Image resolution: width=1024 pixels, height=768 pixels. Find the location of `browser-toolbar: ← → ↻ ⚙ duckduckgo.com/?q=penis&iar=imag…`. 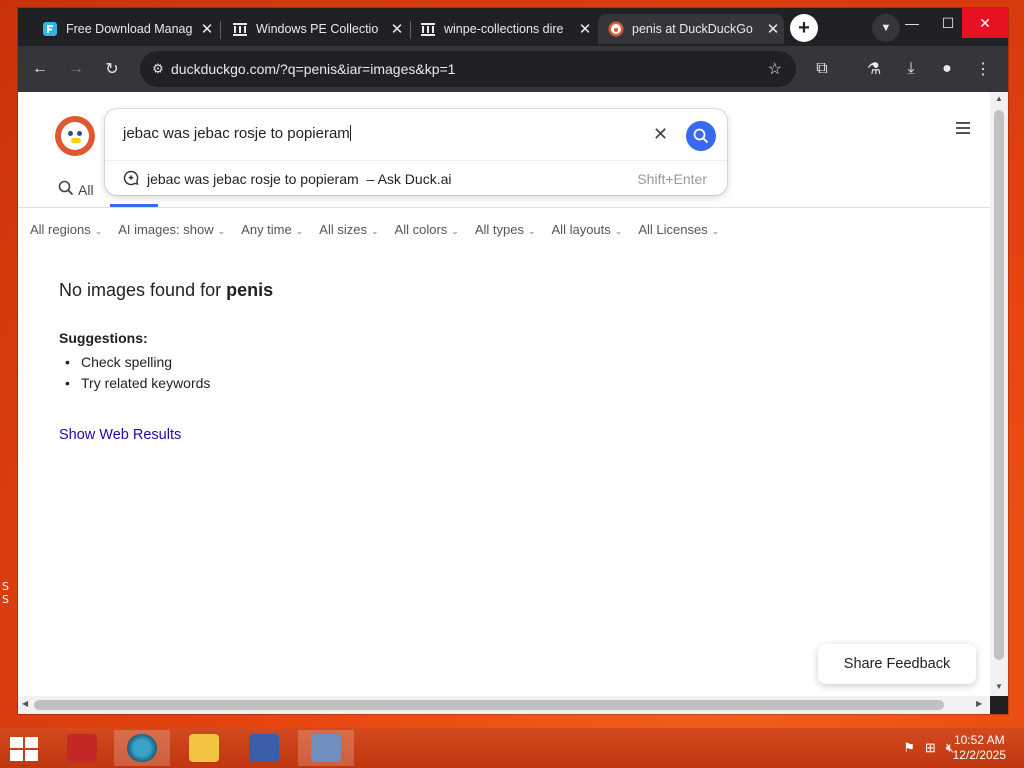

browser-toolbar: ← → ↻ ⚙ duckduckgo.com/?q=penis&iar=imag… is located at coordinates (513, 69).